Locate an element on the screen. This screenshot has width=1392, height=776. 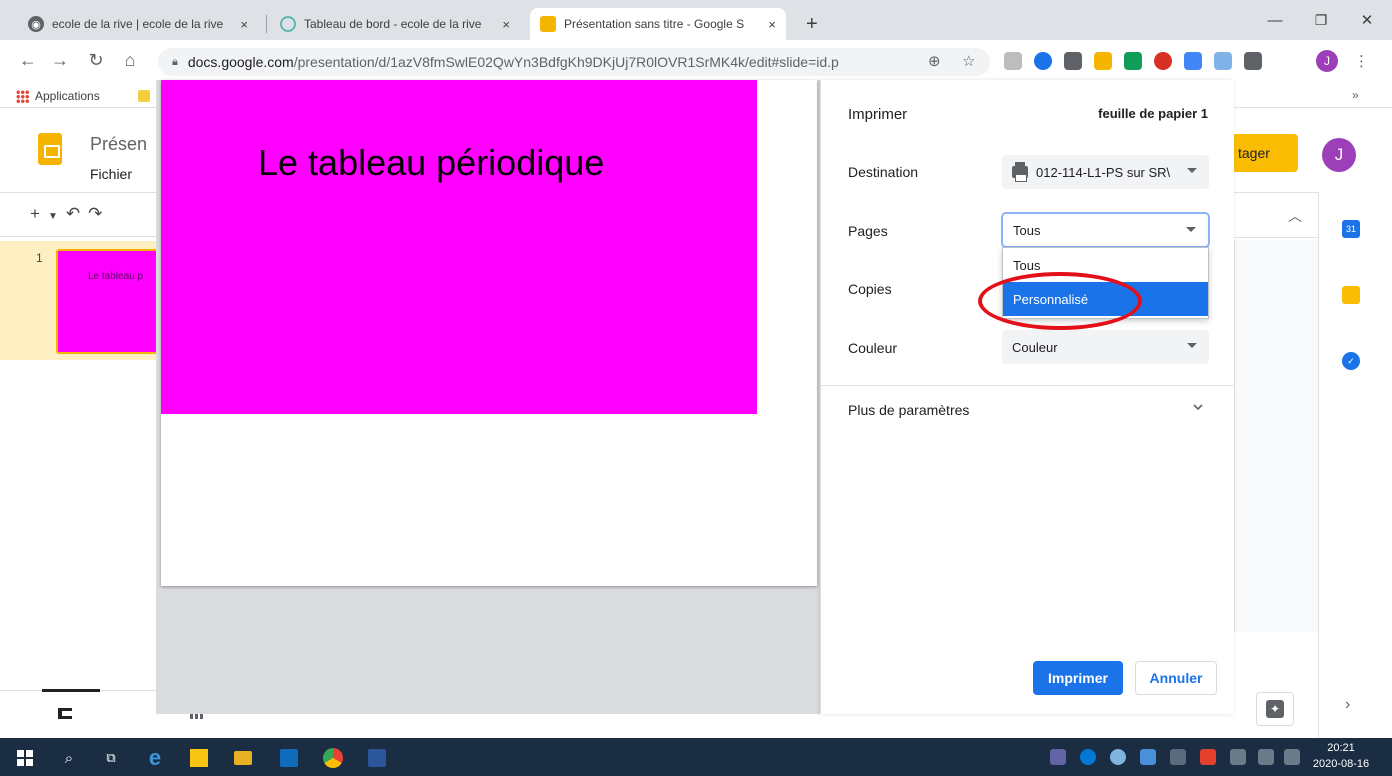
translate-icon is located at coordinates (1193, 61).